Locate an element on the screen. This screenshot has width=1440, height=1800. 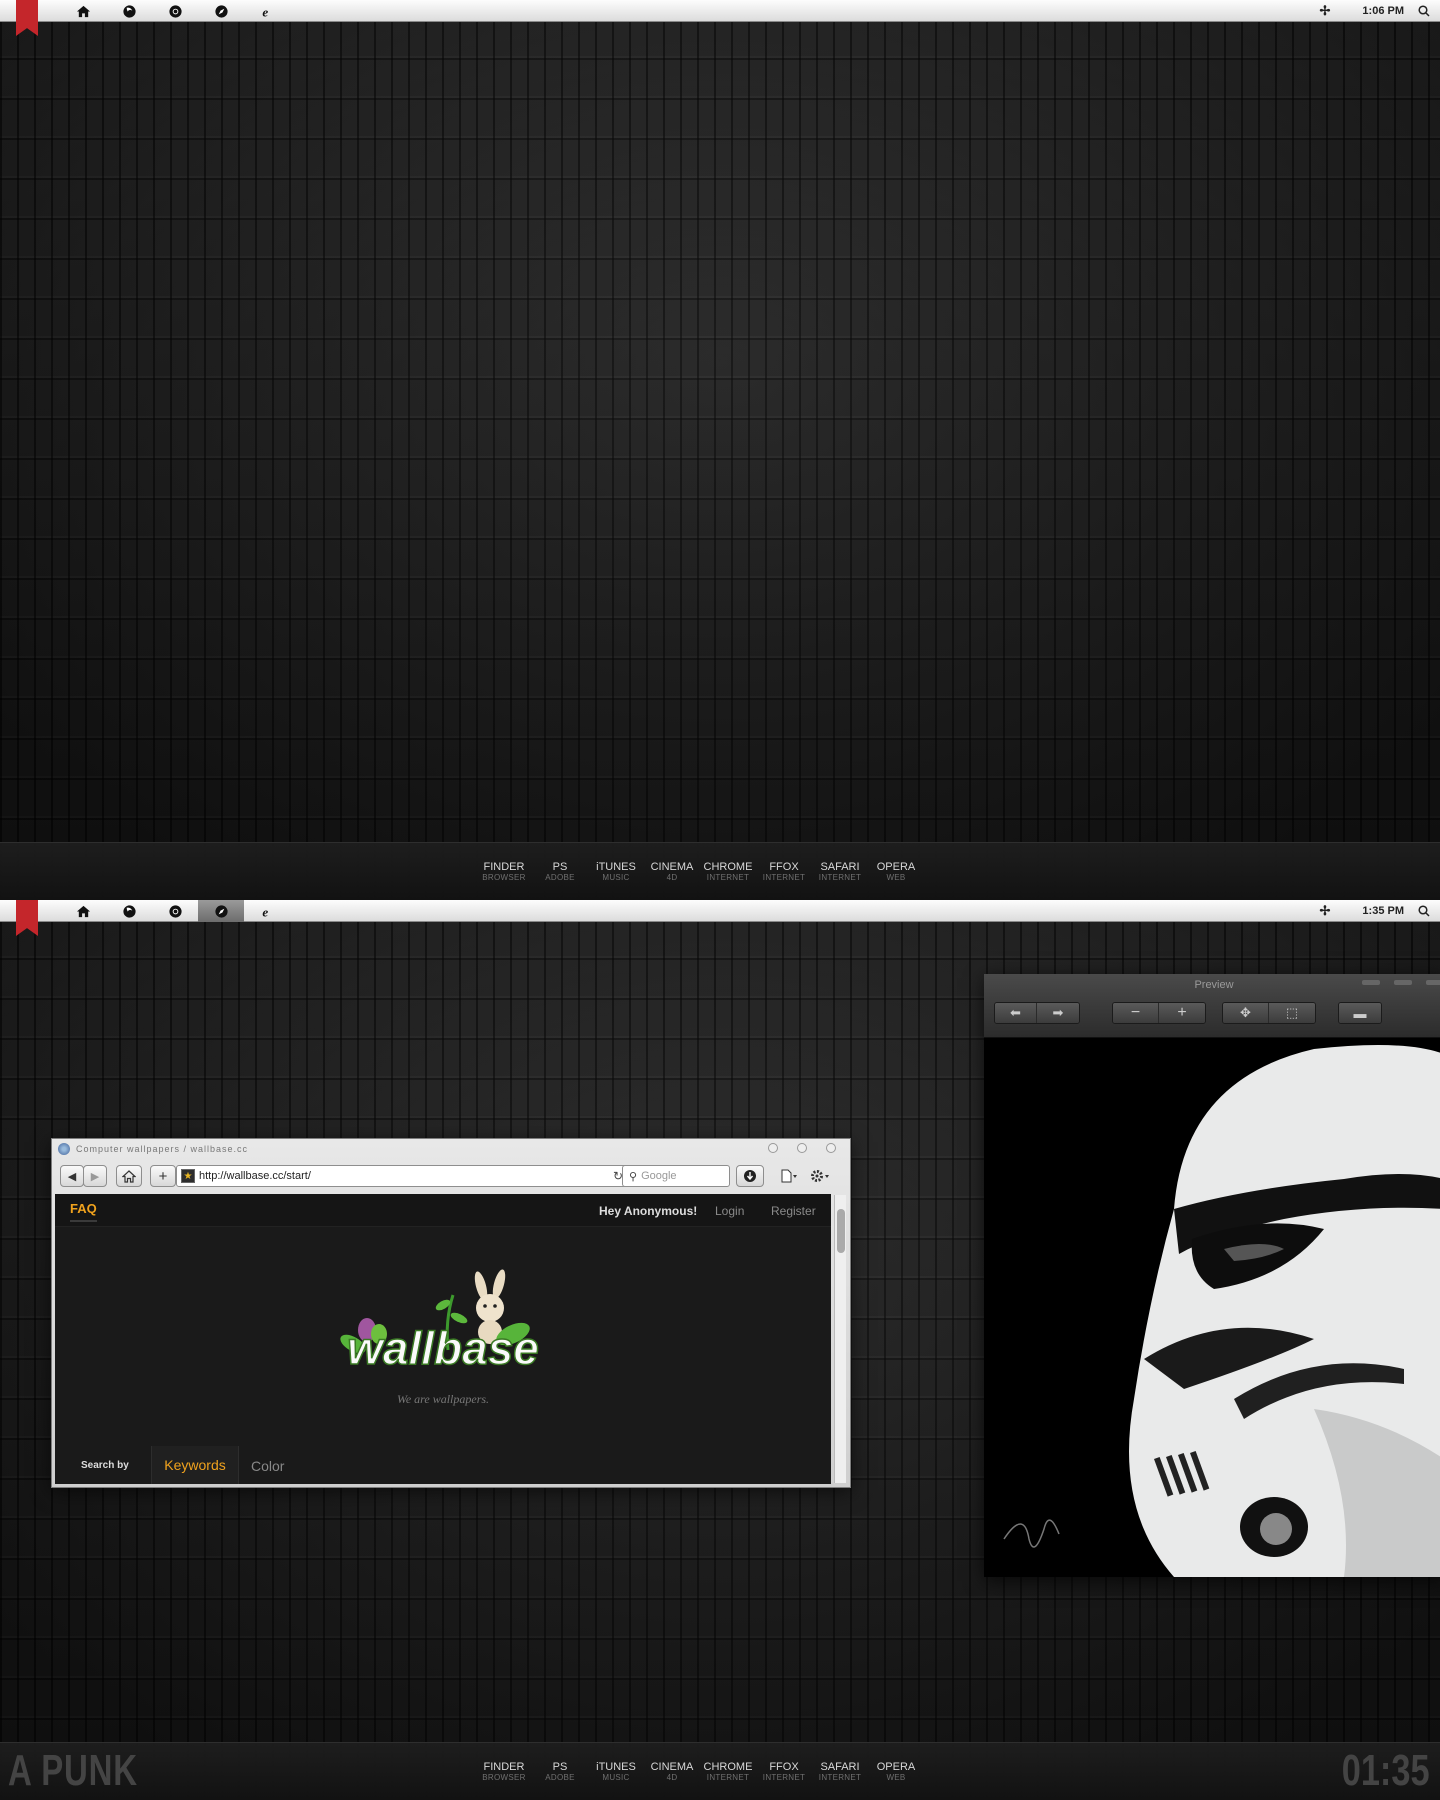
faq-link: FAQ is located at coordinates (83, 1211).